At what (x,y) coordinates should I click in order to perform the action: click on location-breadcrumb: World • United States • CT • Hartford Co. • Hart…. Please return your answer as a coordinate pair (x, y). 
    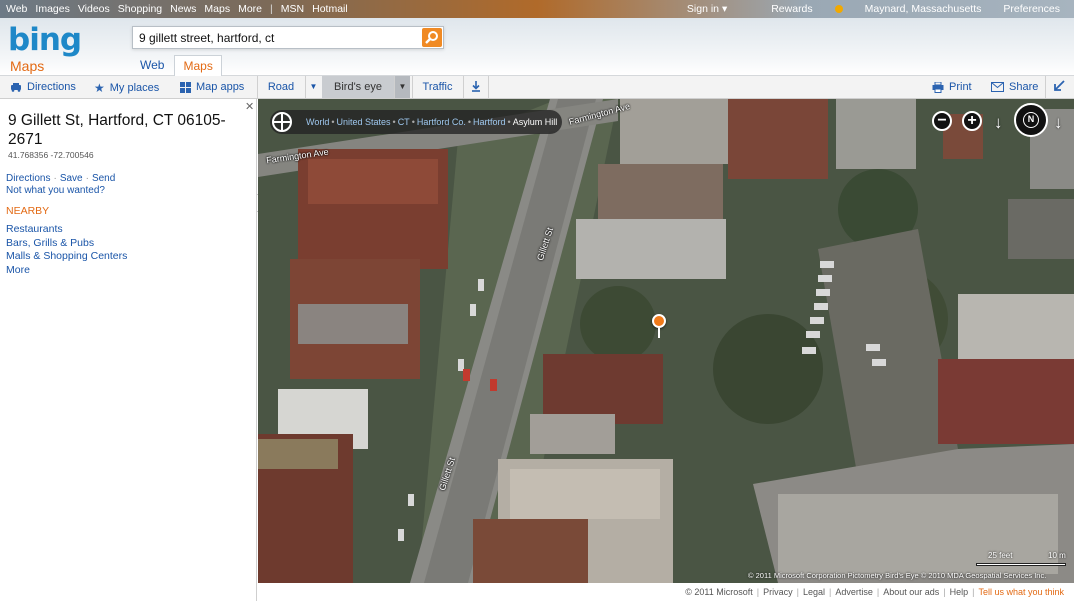
    Looking at the image, I should click on (416, 122).